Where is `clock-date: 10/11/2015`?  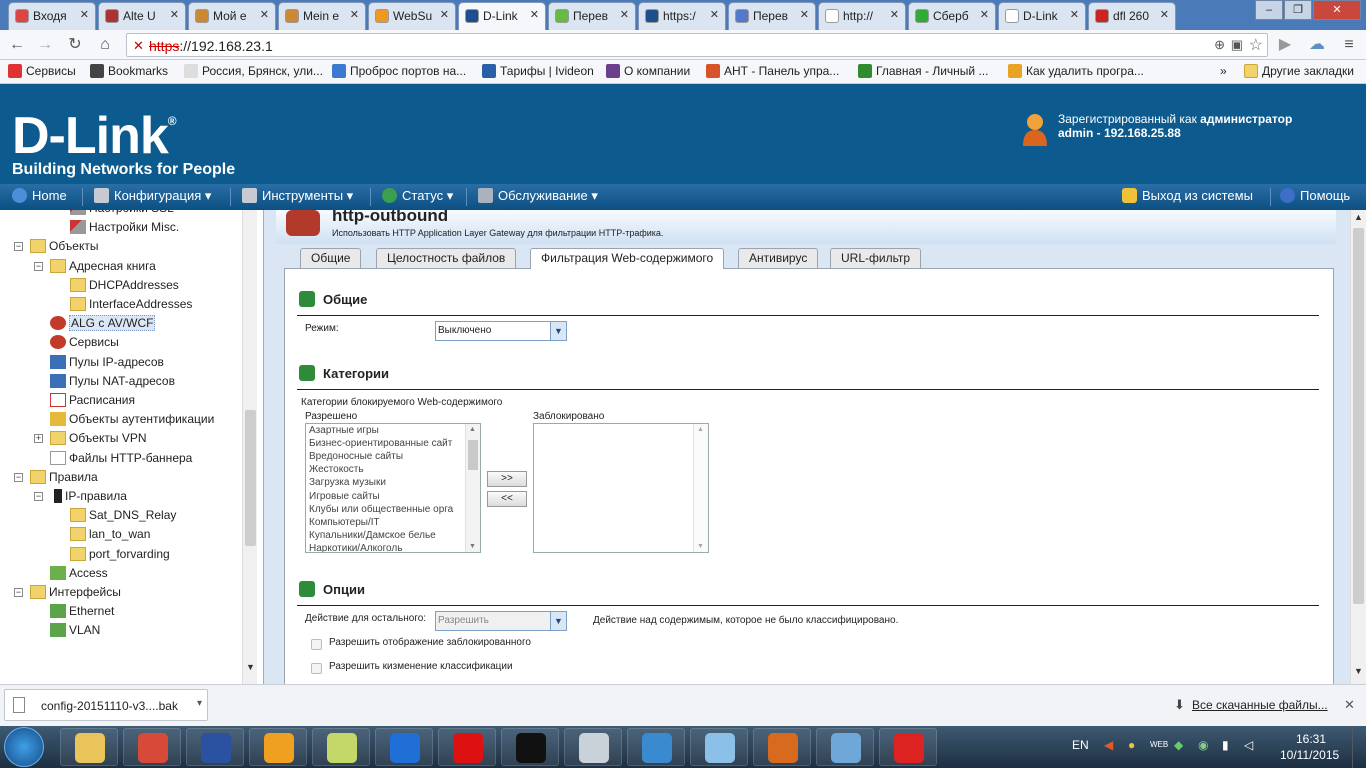 clock-date: 10/11/2015 is located at coordinates (1309, 755).